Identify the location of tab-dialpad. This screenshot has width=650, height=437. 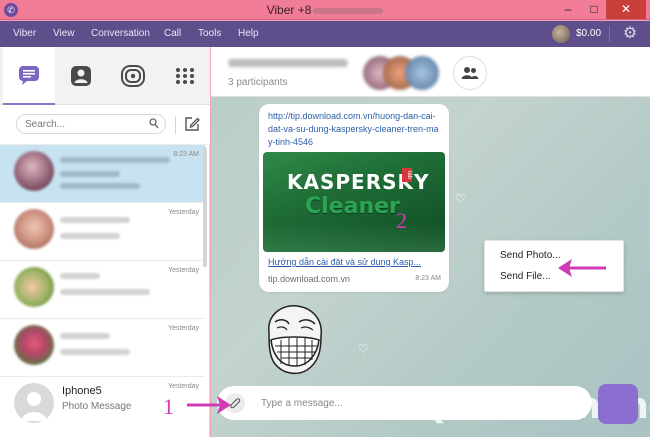
(185, 76).